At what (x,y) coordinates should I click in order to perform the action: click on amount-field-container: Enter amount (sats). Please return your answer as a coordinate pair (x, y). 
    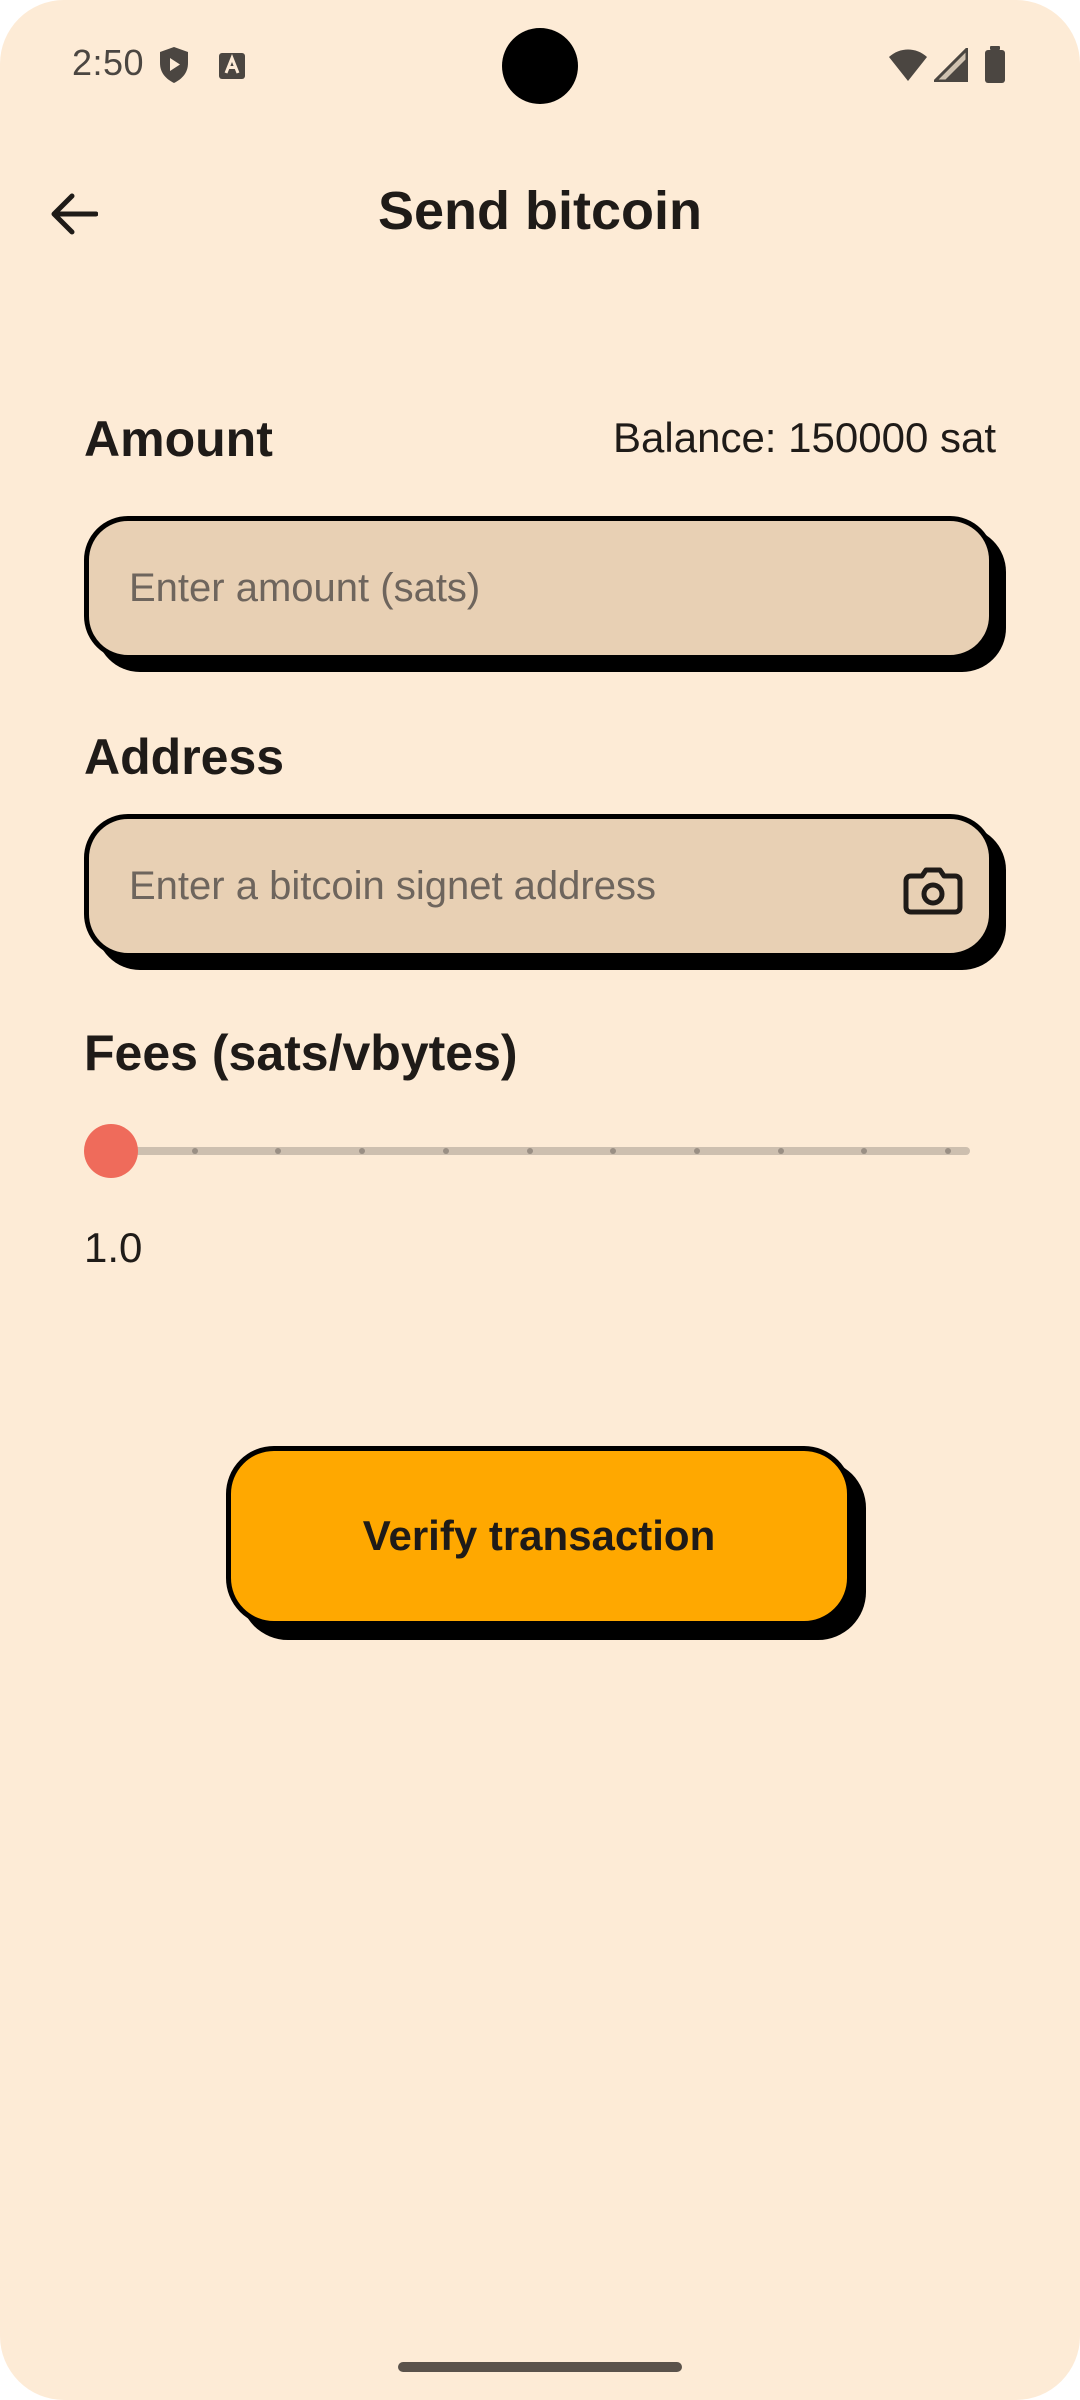
    Looking at the image, I should click on (545, 594).